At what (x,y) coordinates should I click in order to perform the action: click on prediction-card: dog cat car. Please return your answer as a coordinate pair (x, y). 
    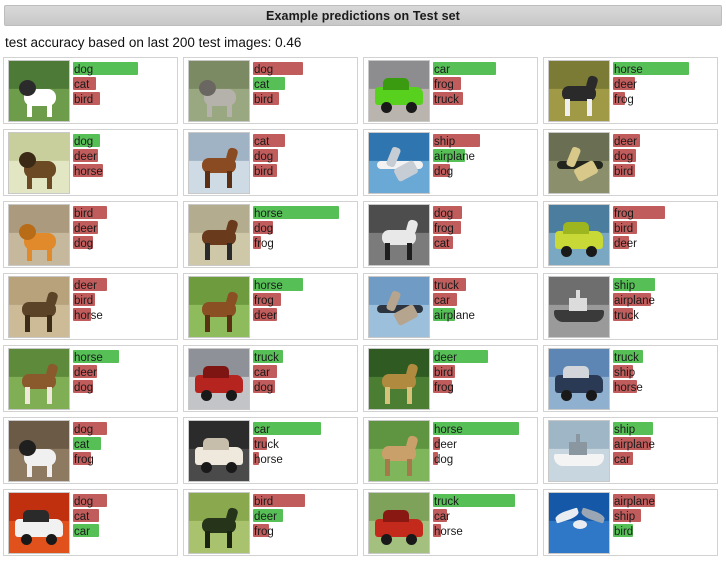
    Looking at the image, I should click on (90, 522).